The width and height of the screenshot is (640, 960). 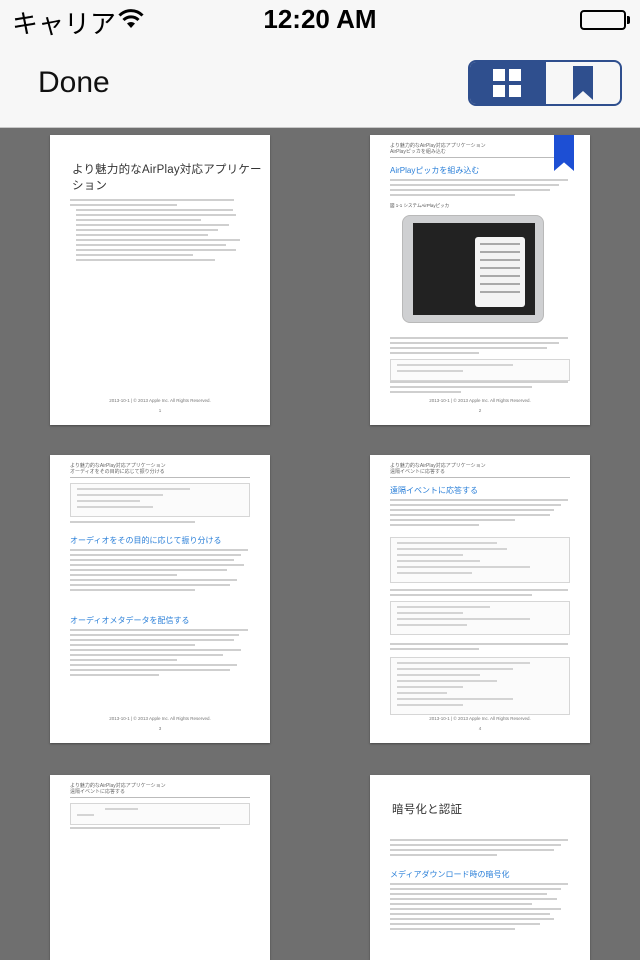 What do you see at coordinates (434, 490) in the screenshot?
I see `section-heading: 遠隔イベントに応答する` at bounding box center [434, 490].